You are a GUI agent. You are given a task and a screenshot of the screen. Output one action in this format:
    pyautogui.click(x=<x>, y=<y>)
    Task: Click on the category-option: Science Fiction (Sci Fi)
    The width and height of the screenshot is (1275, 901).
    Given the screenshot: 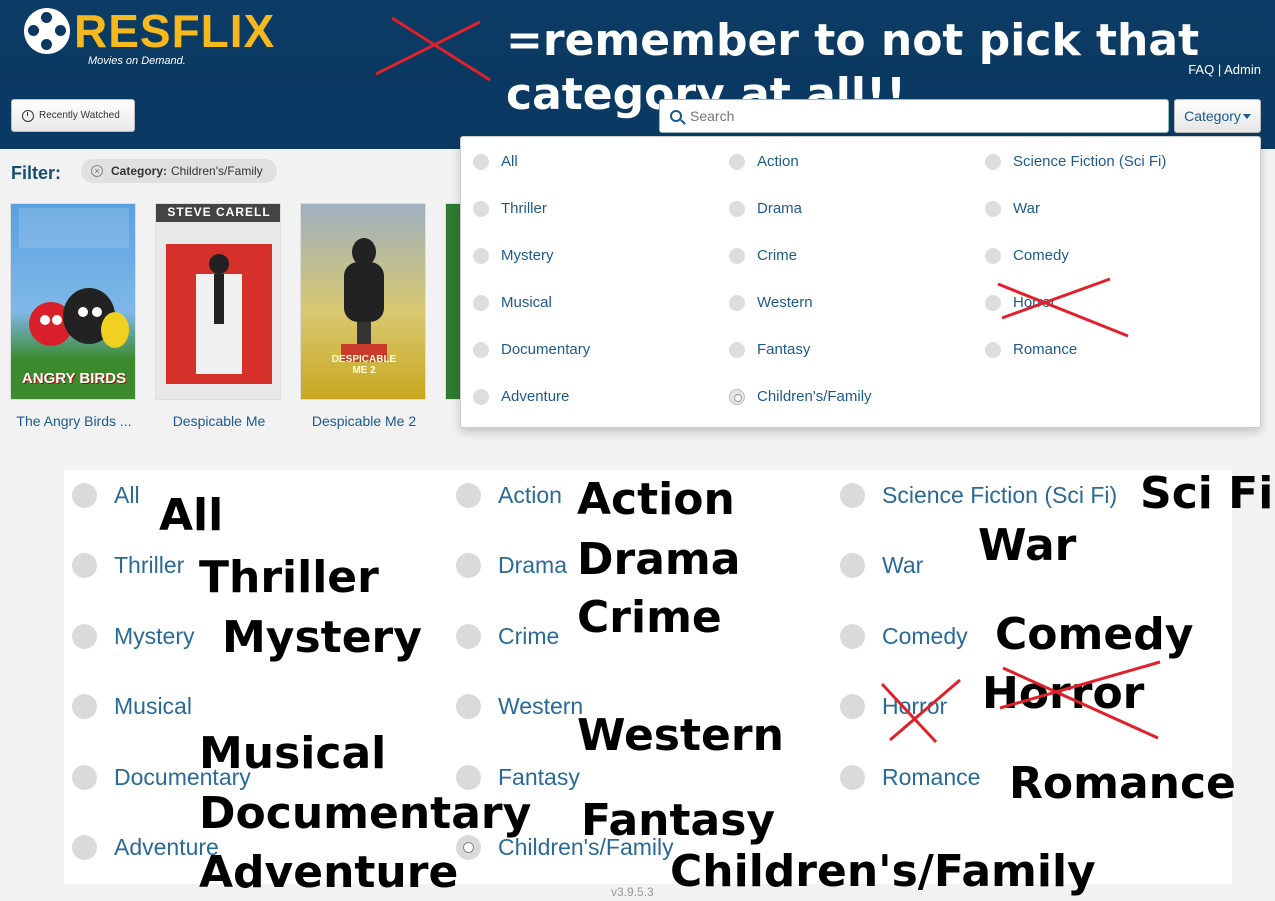 What is the action you would take?
    pyautogui.click(x=1075, y=161)
    